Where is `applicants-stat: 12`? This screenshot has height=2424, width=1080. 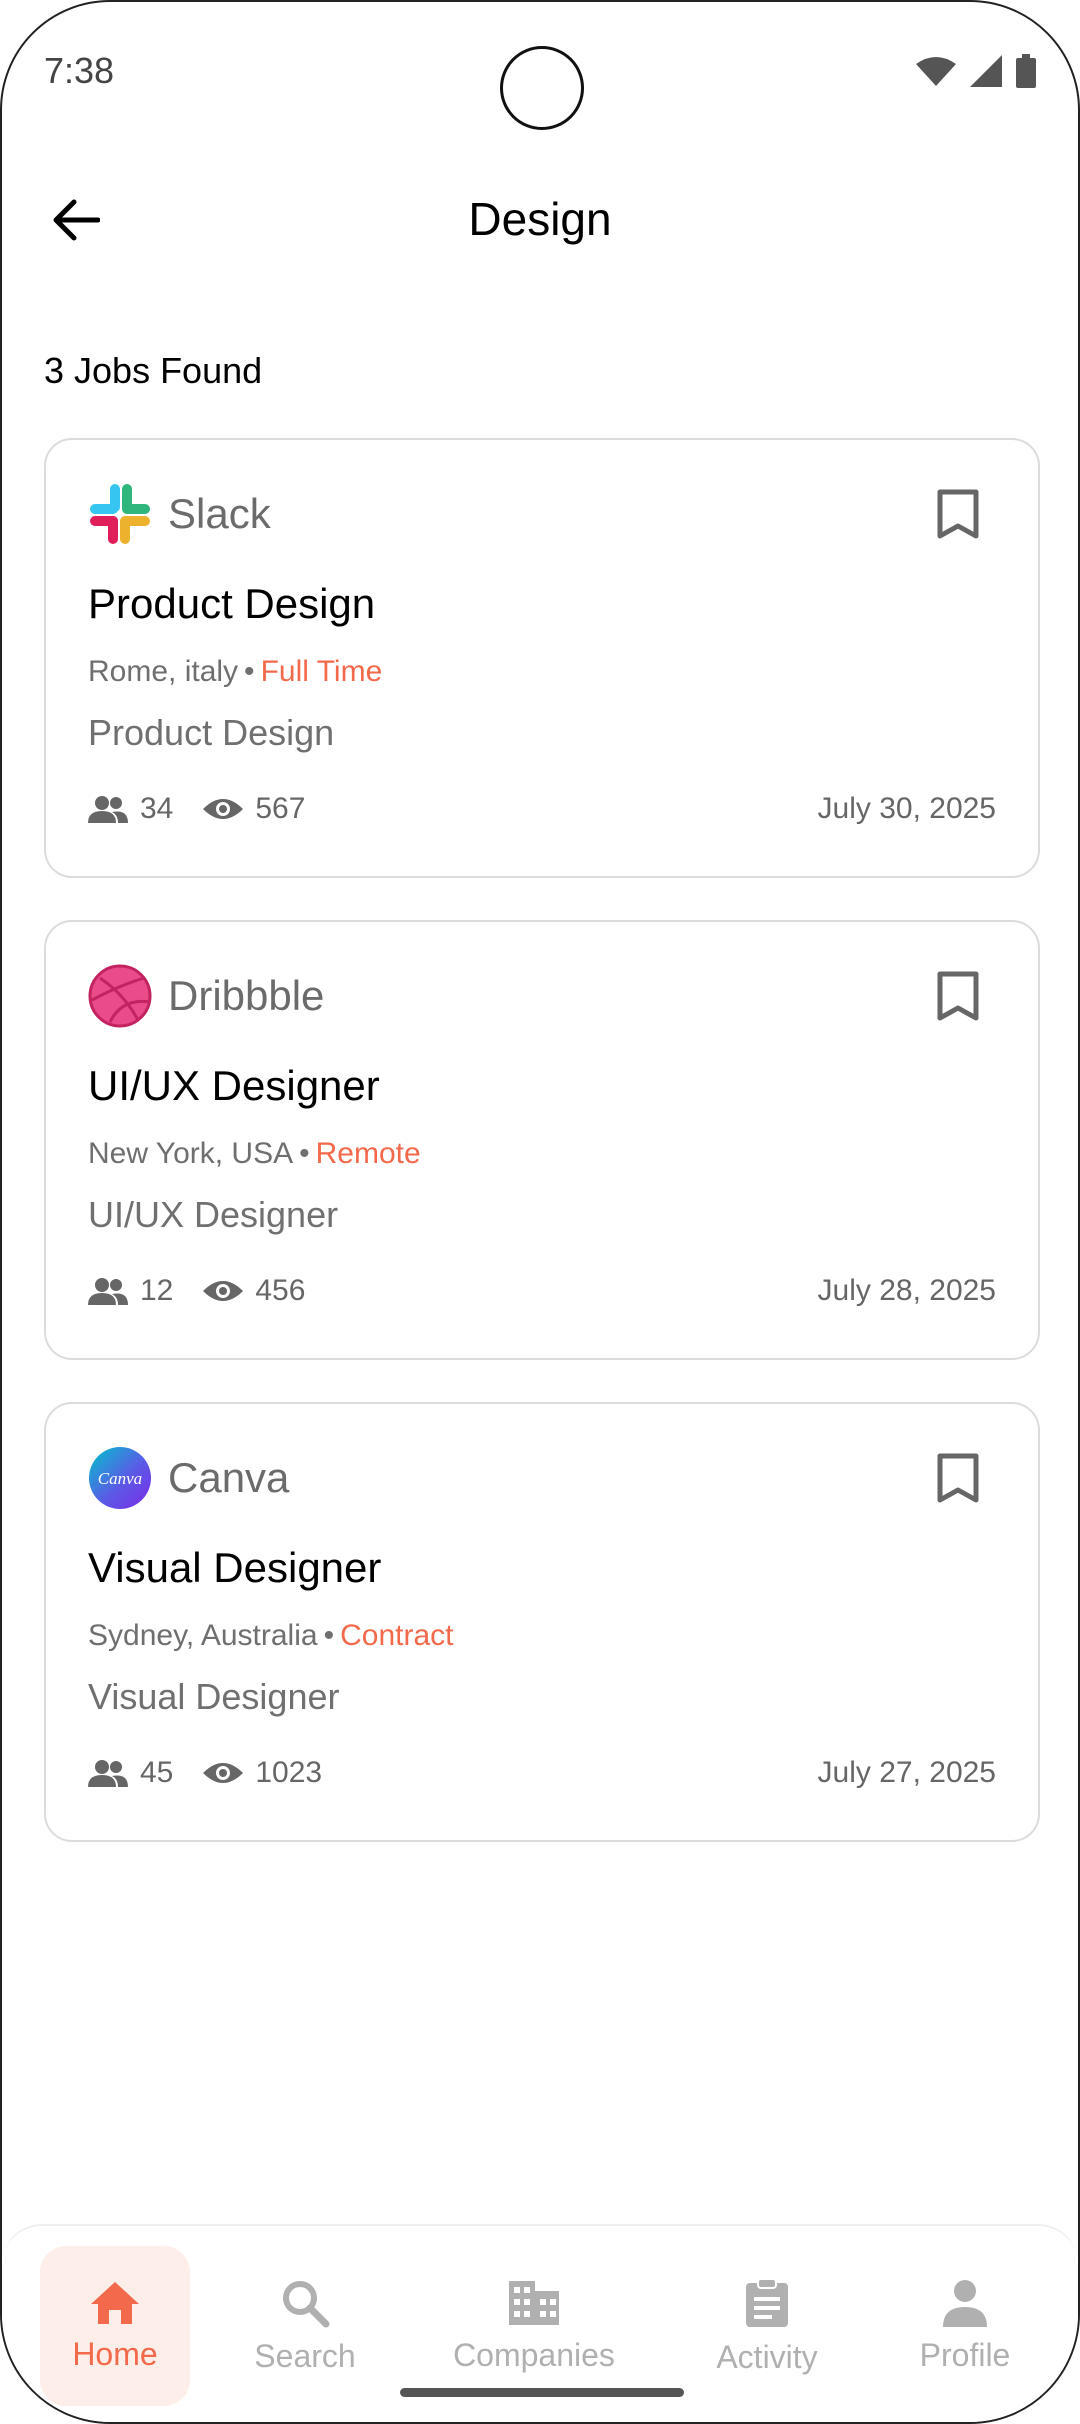
applicants-stat: 12 is located at coordinates (130, 1291).